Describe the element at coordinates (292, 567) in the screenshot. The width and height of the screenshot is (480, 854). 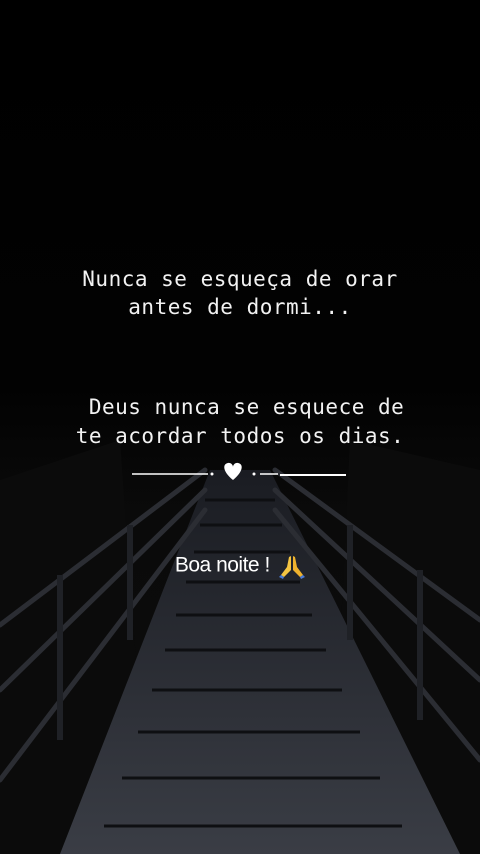
I see `praying-hands-icon` at that location.